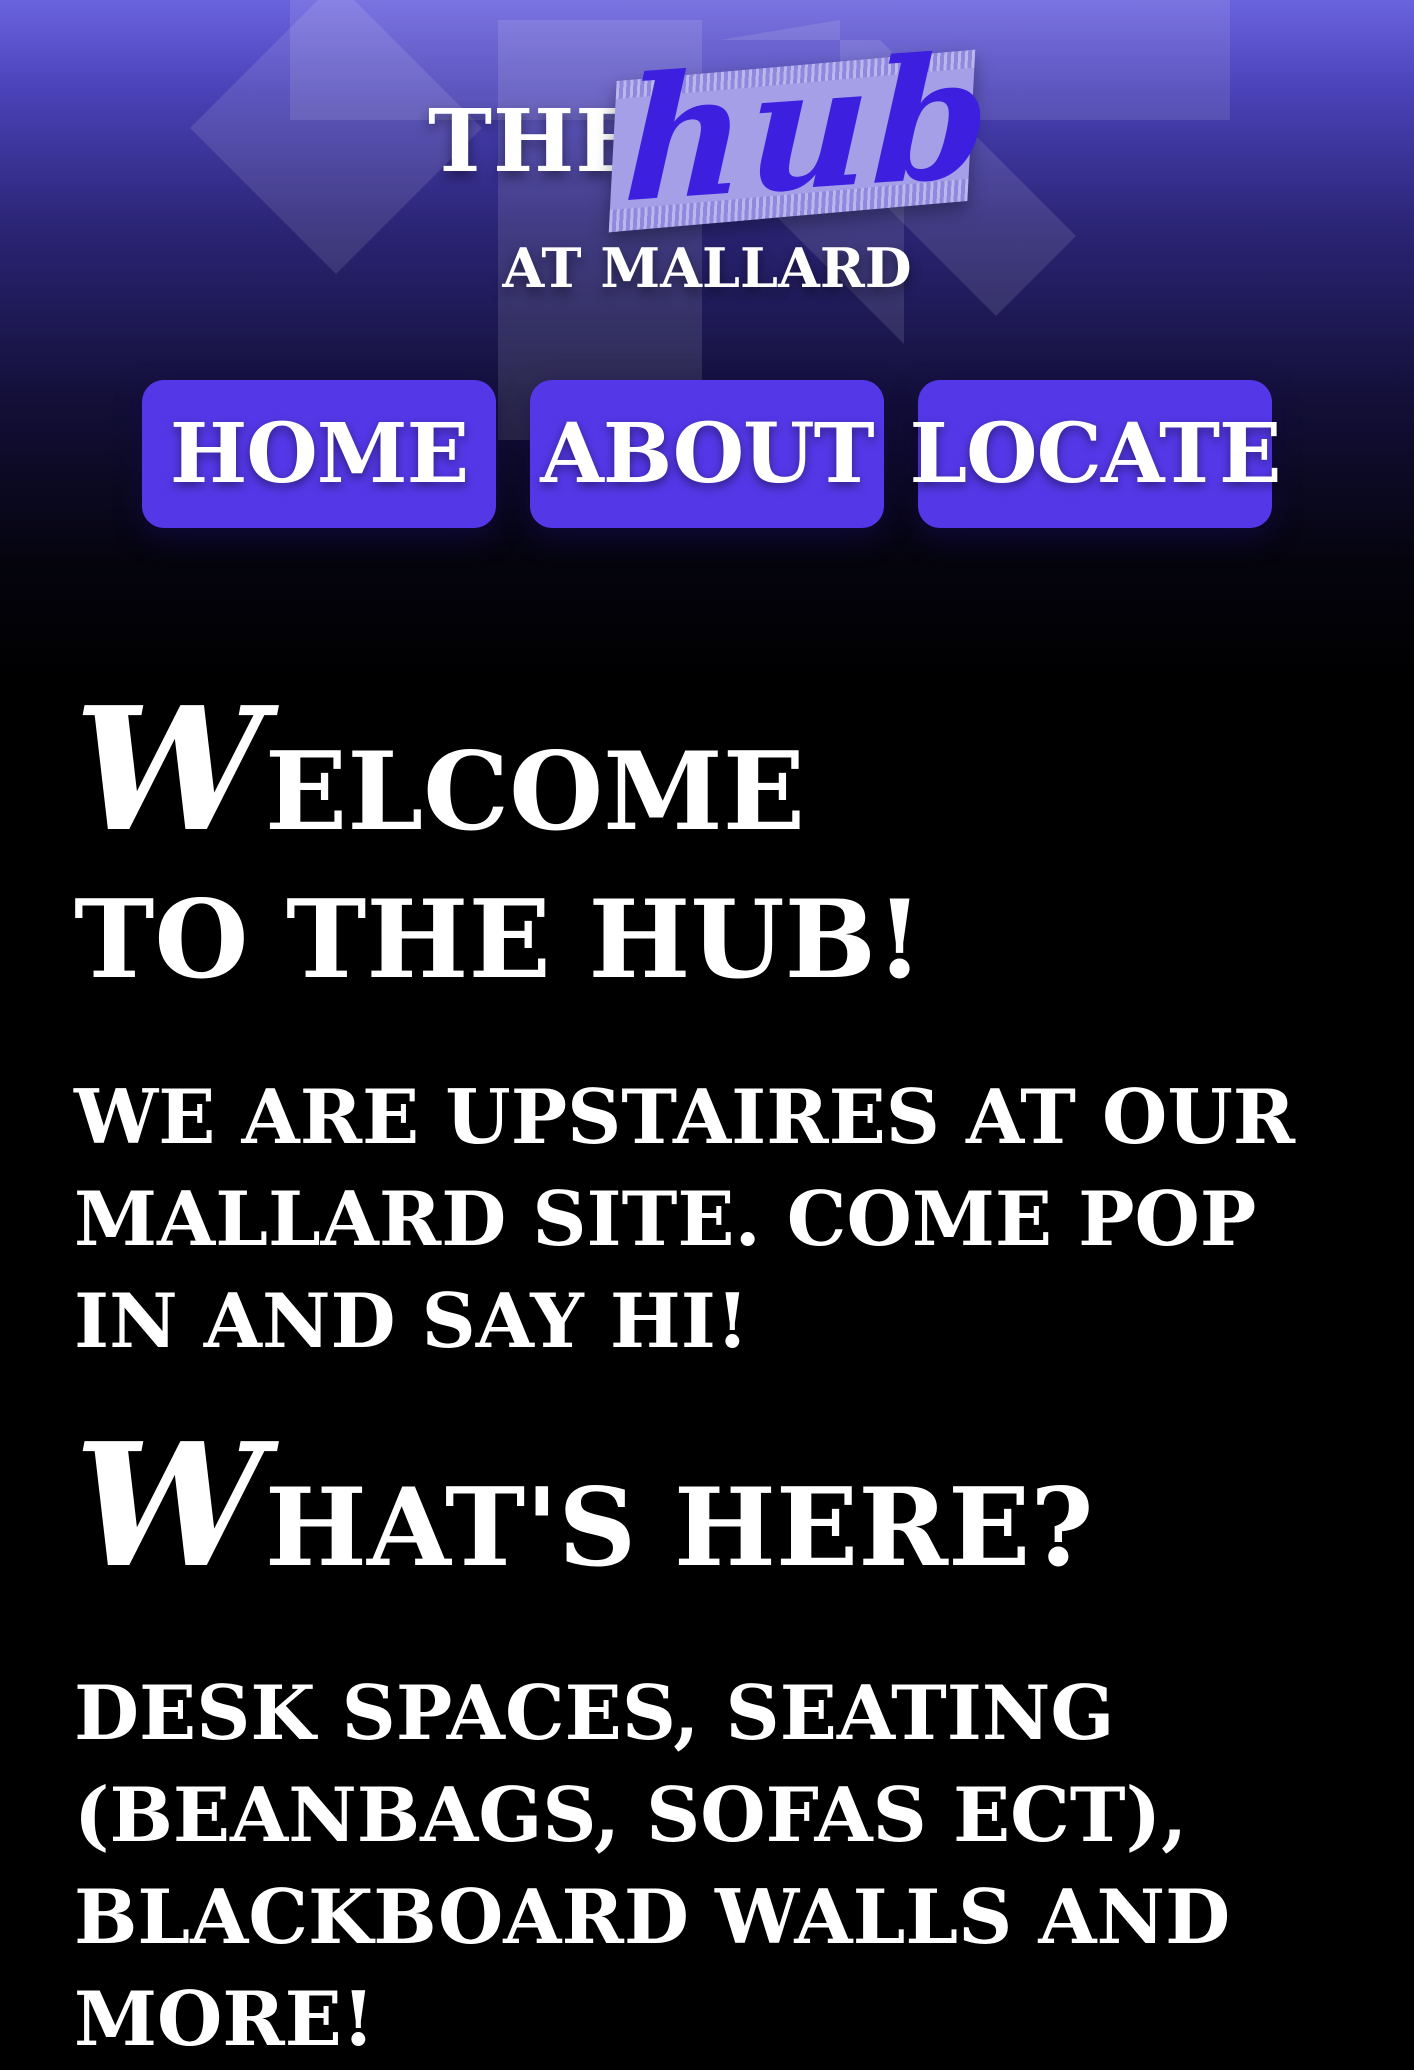  Describe the element at coordinates (807, 128) in the screenshot. I see `logo-hub-text: hub` at that location.